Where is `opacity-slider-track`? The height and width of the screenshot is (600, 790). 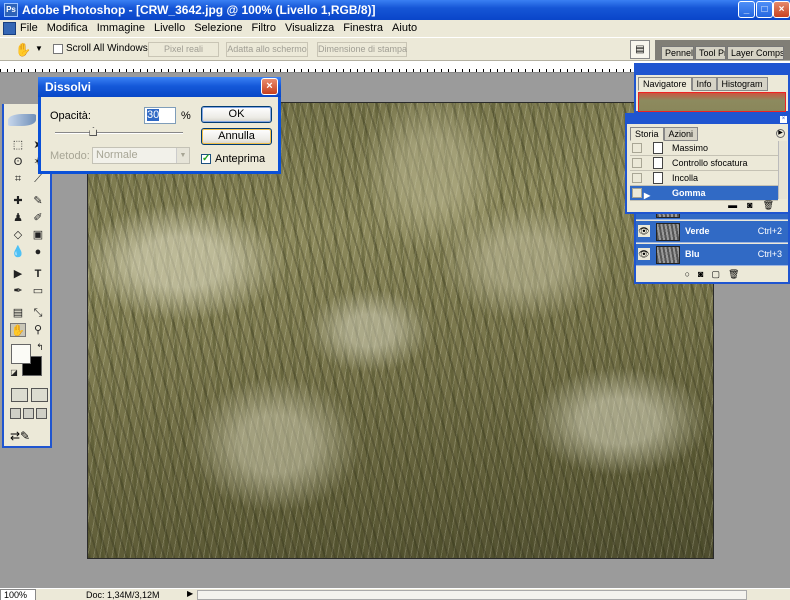
opacity-slider-track is located at coordinates (119, 133).